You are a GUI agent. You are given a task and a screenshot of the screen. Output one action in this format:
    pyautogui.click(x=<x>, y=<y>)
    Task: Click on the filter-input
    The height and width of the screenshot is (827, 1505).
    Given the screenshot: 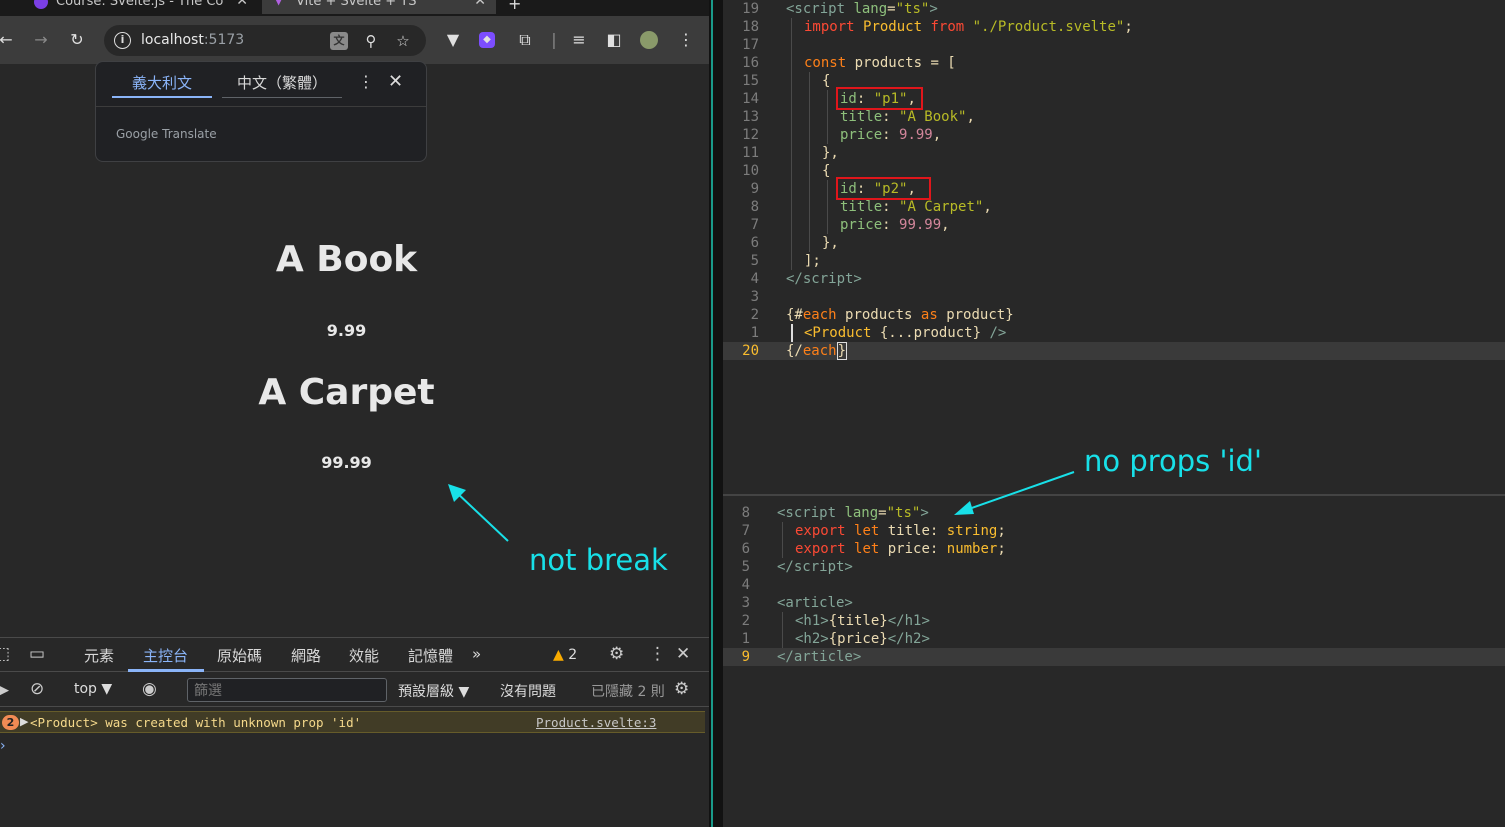 What is the action you would take?
    pyautogui.click(x=287, y=690)
    